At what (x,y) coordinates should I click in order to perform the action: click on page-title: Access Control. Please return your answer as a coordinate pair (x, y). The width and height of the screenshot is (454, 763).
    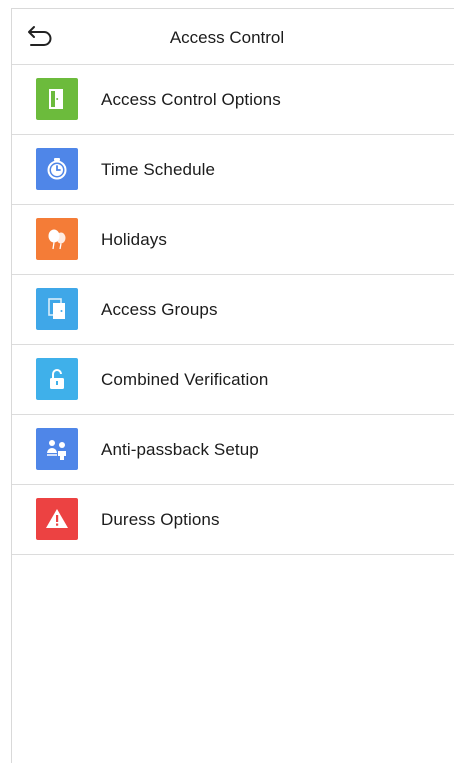
    Looking at the image, I should click on (227, 37).